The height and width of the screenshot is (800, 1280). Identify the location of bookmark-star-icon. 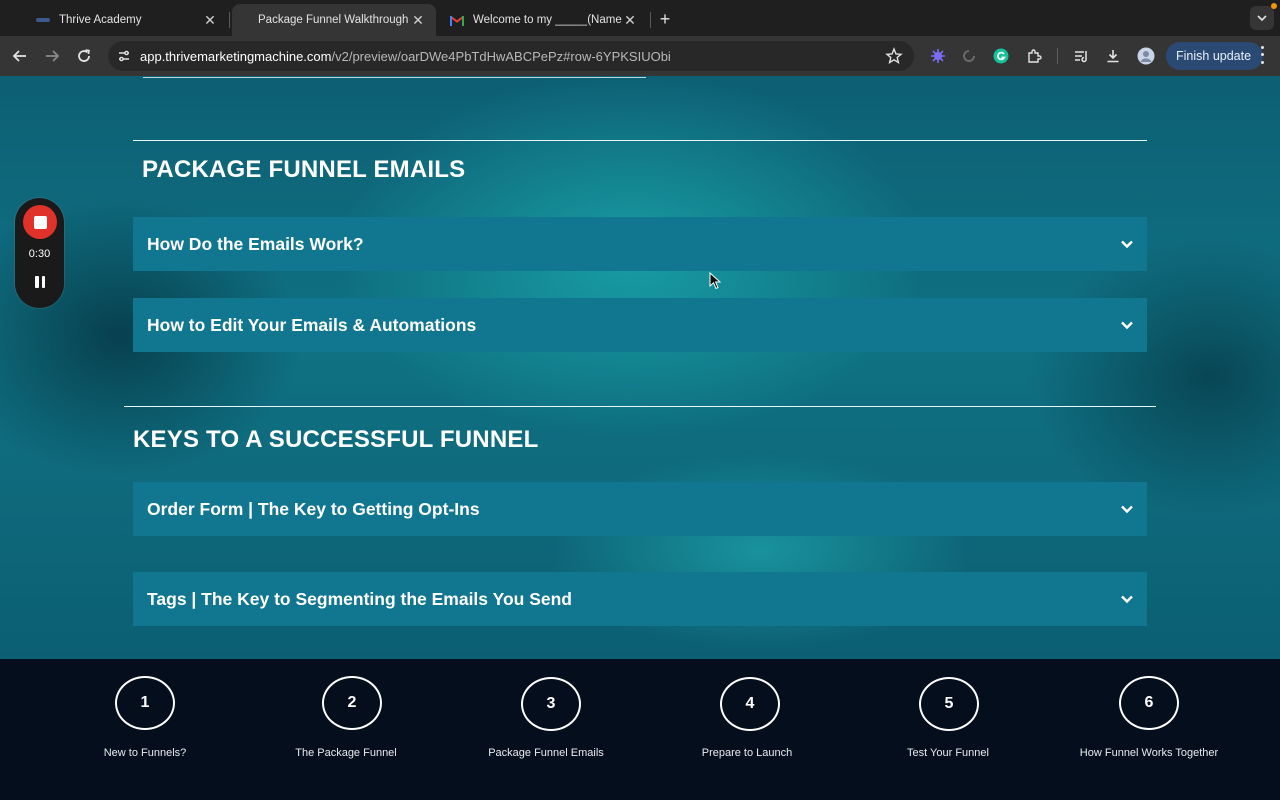
(894, 56).